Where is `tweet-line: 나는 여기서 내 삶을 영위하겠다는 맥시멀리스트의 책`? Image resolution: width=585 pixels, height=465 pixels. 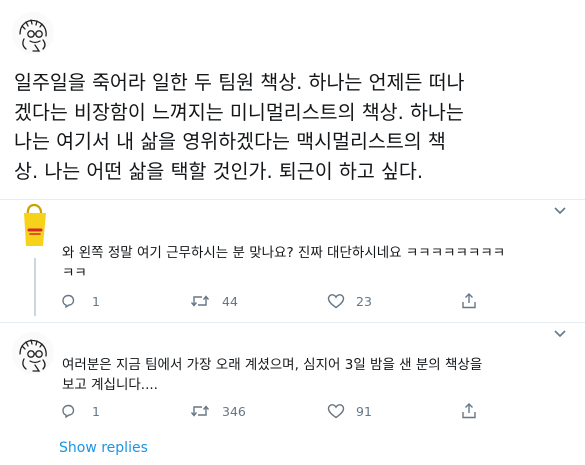
tweet-line: 나는 여기서 내 삶을 영위하겠다는 맥시멀리스트의 책 is located at coordinates (230, 141).